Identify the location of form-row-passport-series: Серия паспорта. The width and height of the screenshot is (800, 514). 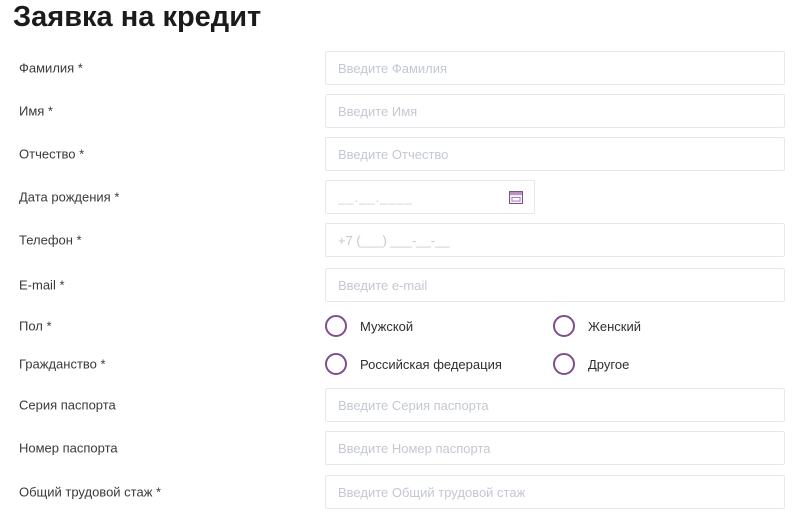
(400, 405).